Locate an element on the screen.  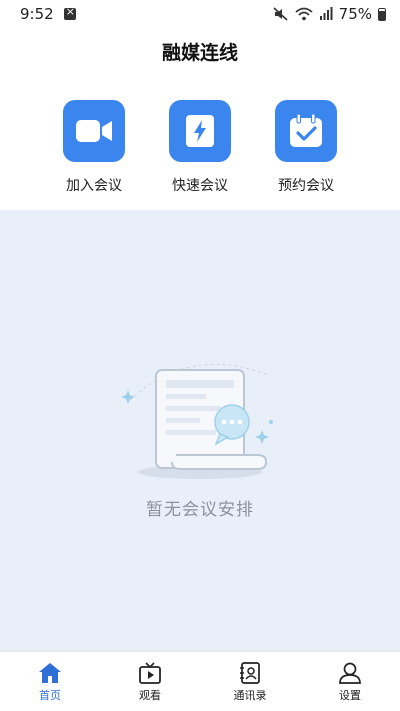
calendar-check-icon is located at coordinates (306, 130).